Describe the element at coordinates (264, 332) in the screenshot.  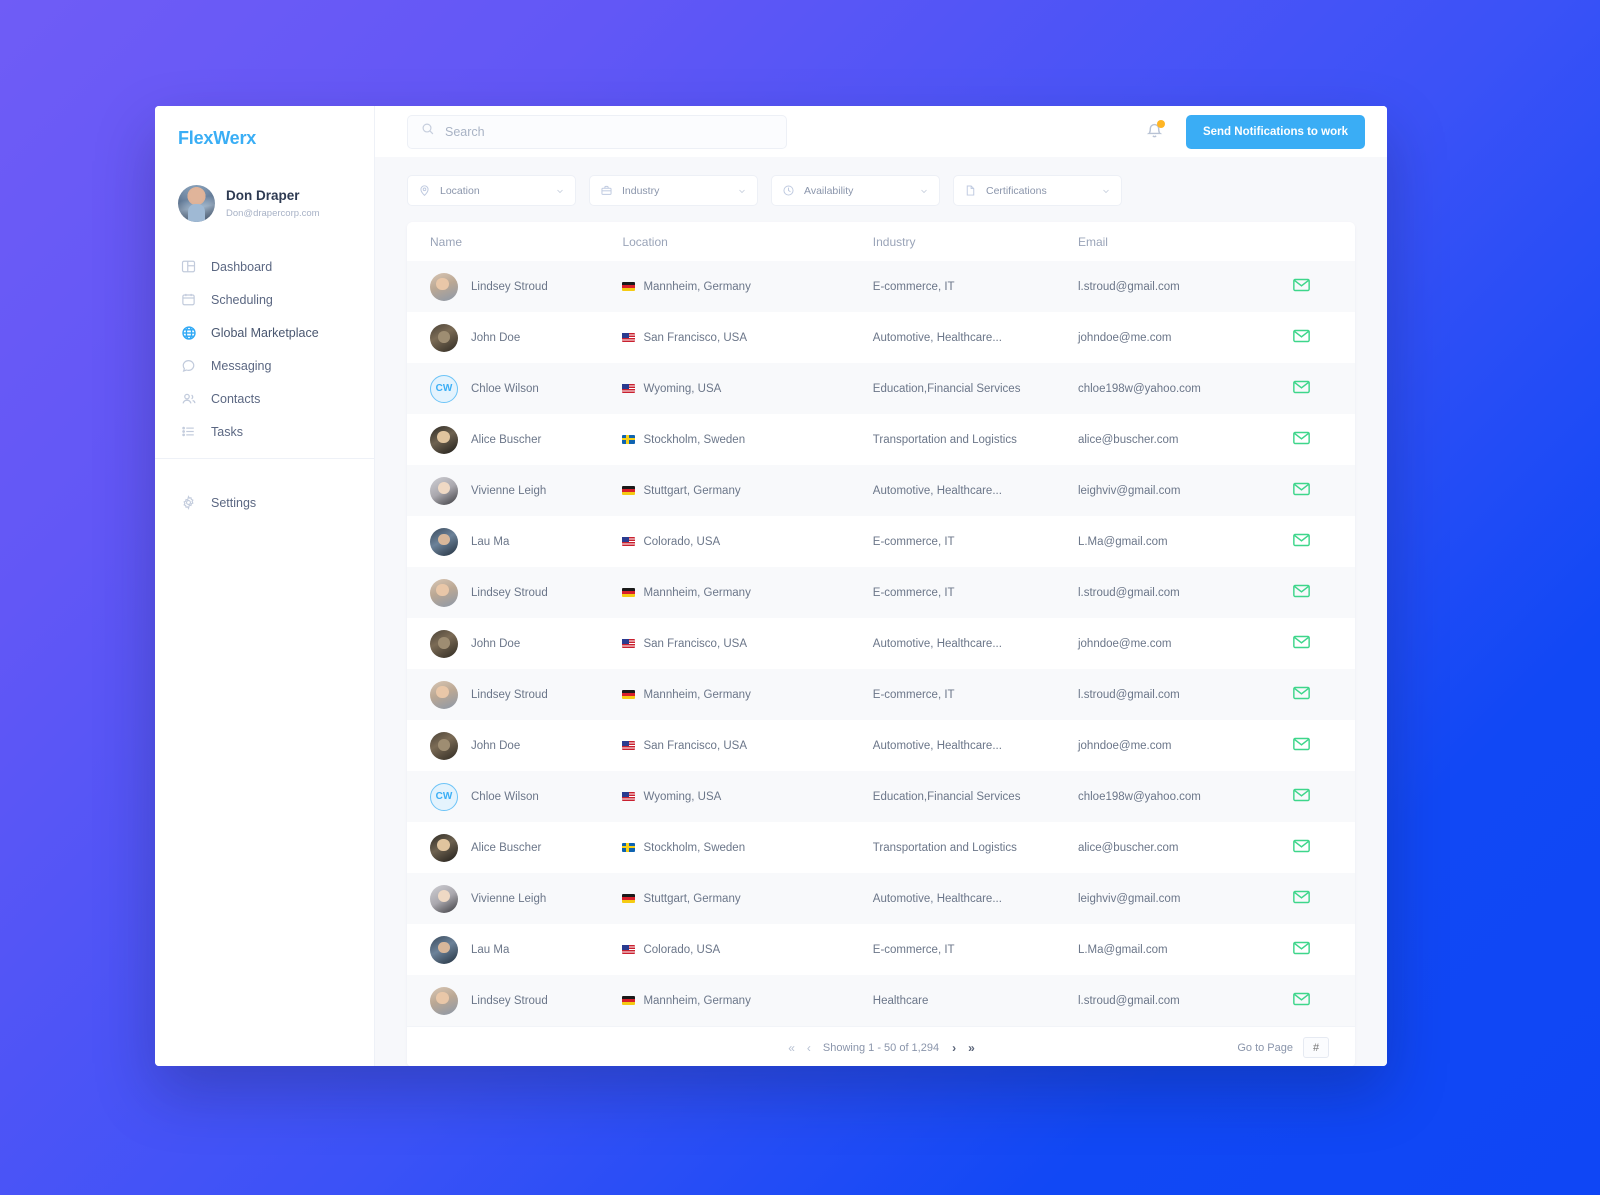
I see `sidebar-item-global-marketplace: Global Marketplace` at that location.